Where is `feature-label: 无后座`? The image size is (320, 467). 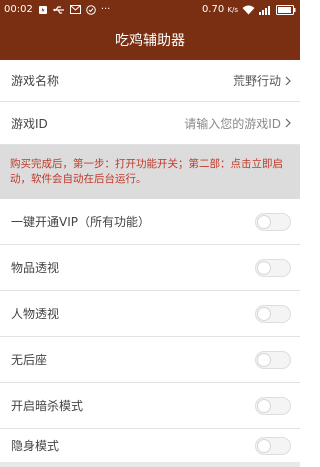
feature-label: 无后座 is located at coordinates (29, 360).